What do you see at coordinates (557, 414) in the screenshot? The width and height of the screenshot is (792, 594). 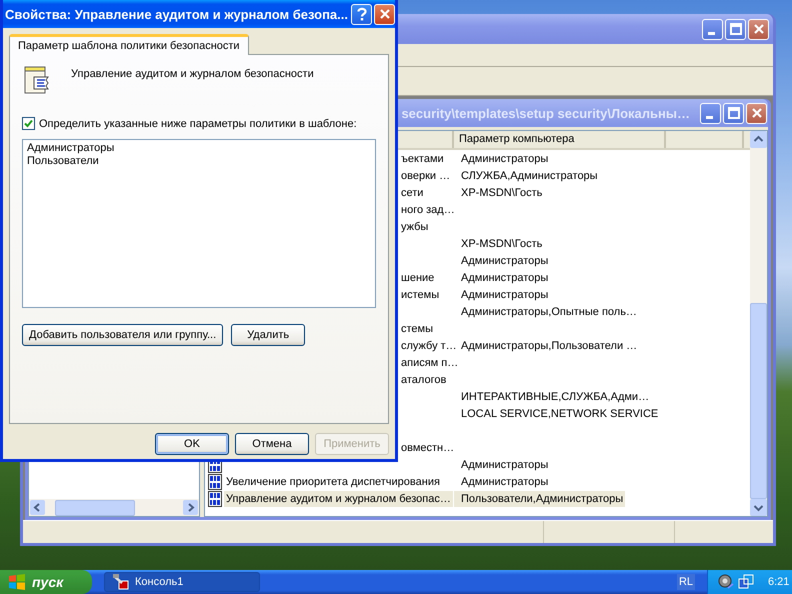 I see `policy-value: LOCAL SERVICE,NETWORK SERVICE` at bounding box center [557, 414].